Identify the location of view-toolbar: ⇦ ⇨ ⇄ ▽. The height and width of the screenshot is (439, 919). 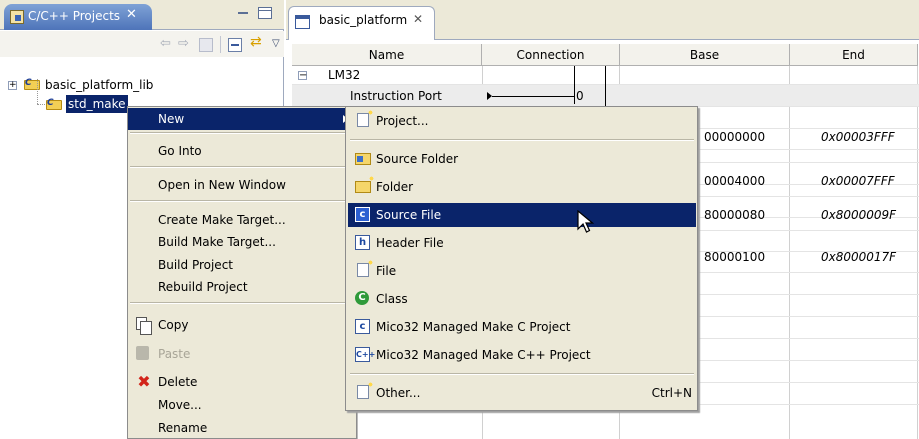
(142, 44).